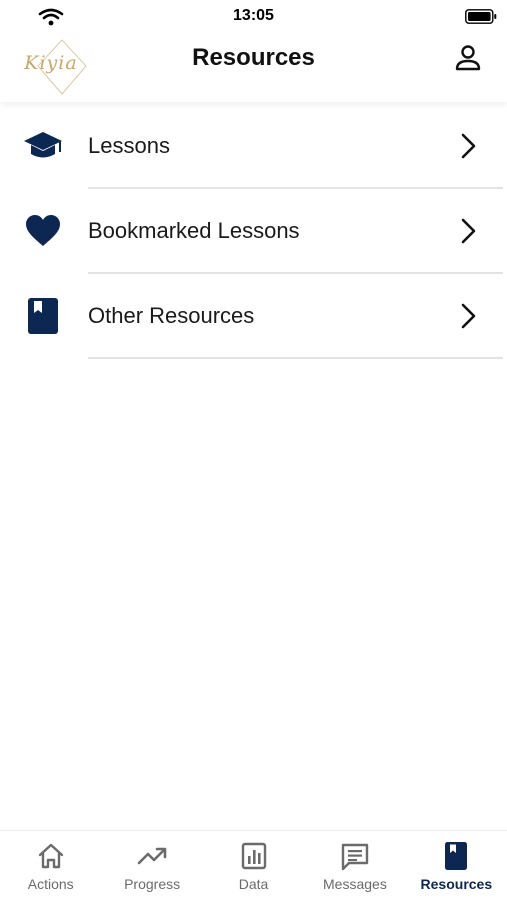  I want to click on tab-label: Resources, so click(456, 884).